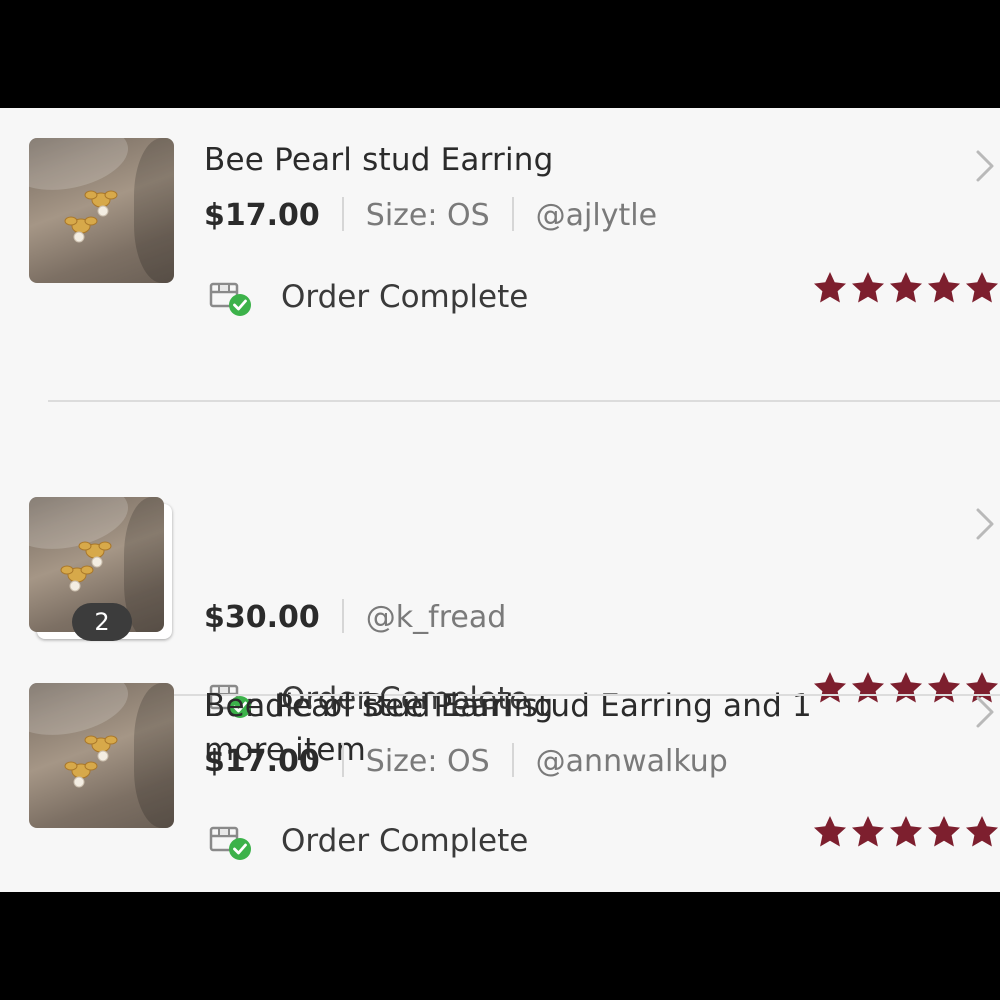  Describe the element at coordinates (355, 618) in the screenshot. I see `order-meta: $30.00 @k_fread` at that location.